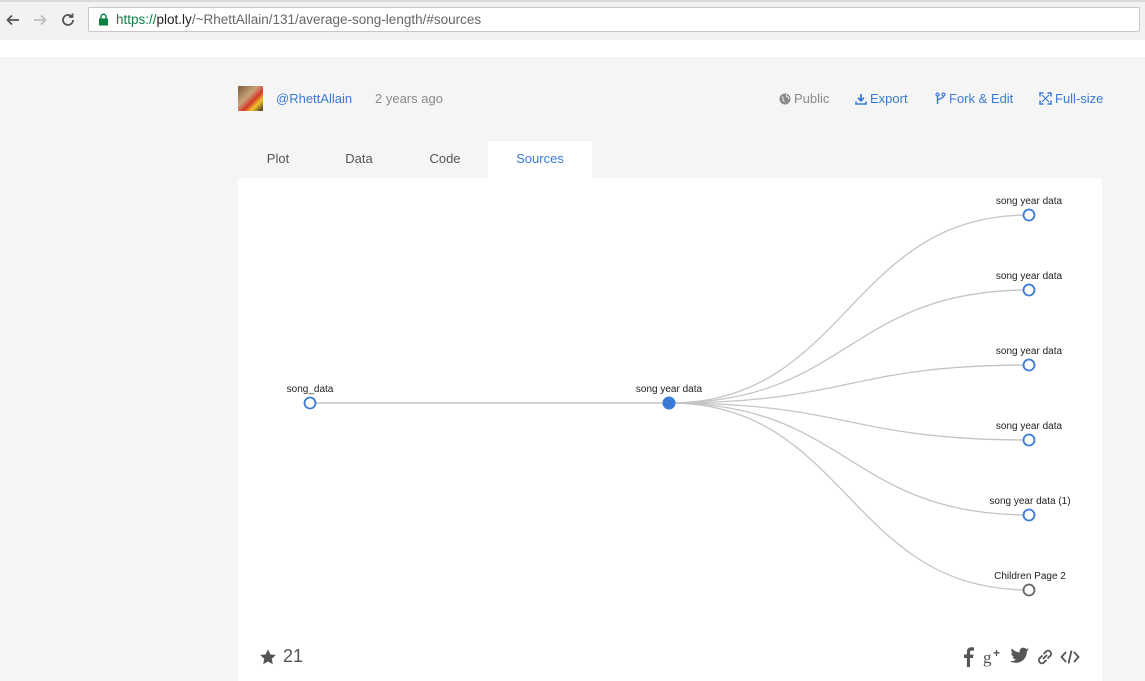 This screenshot has height=681, width=1145. Describe the element at coordinates (1045, 657) in the screenshot. I see `link-icon` at that location.